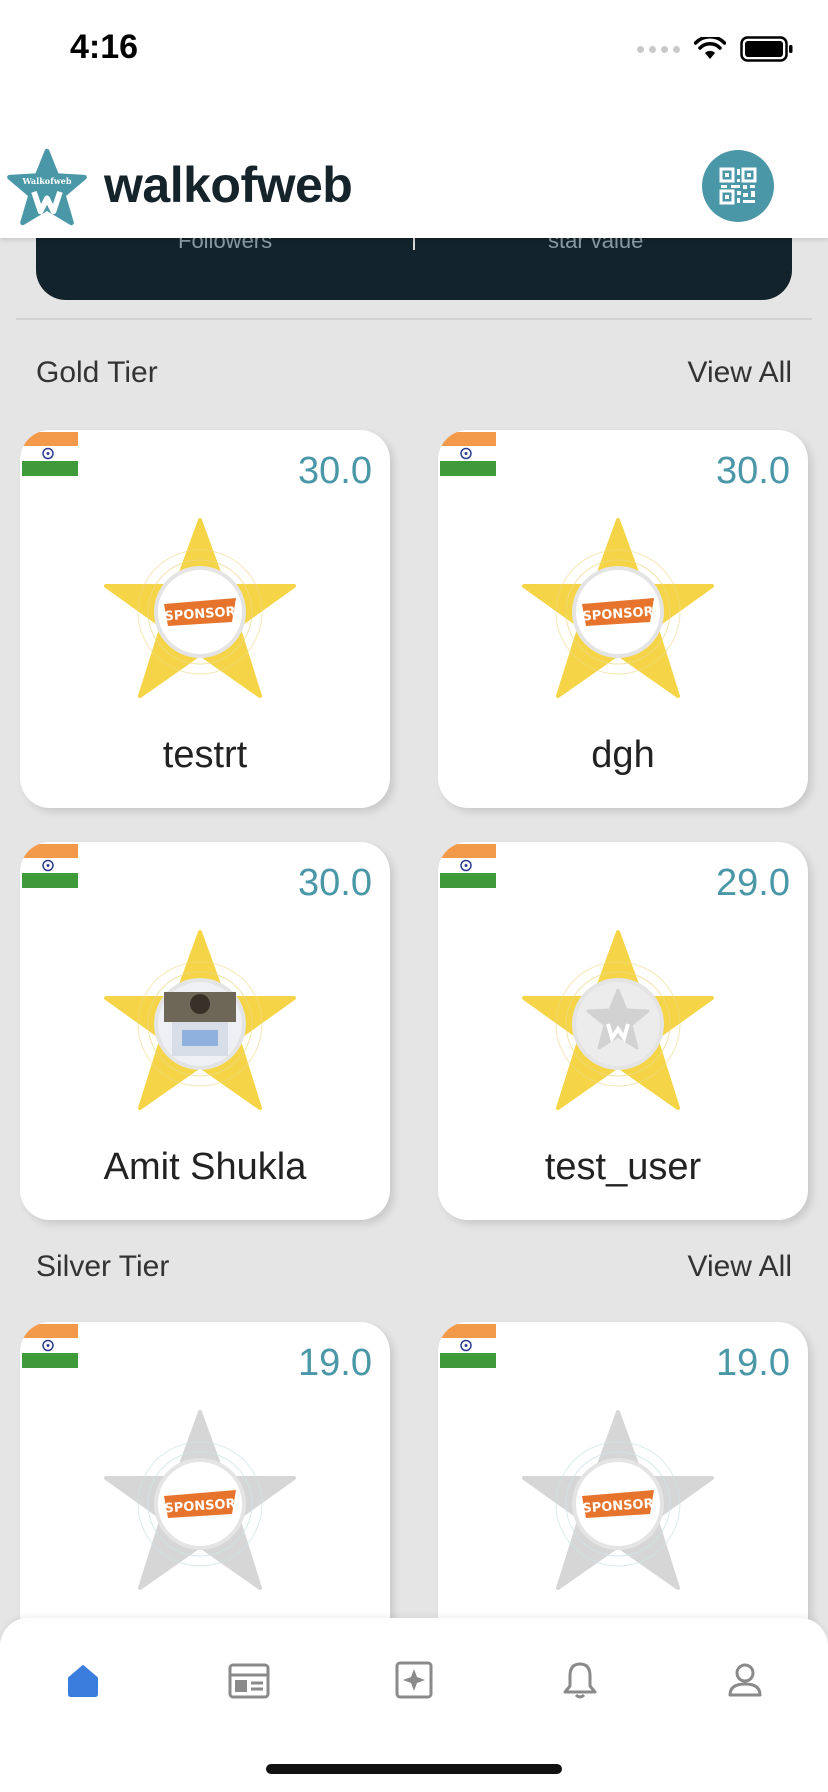 The image size is (828, 1792). What do you see at coordinates (414, 319) in the screenshot?
I see `section-divider` at bounding box center [414, 319].